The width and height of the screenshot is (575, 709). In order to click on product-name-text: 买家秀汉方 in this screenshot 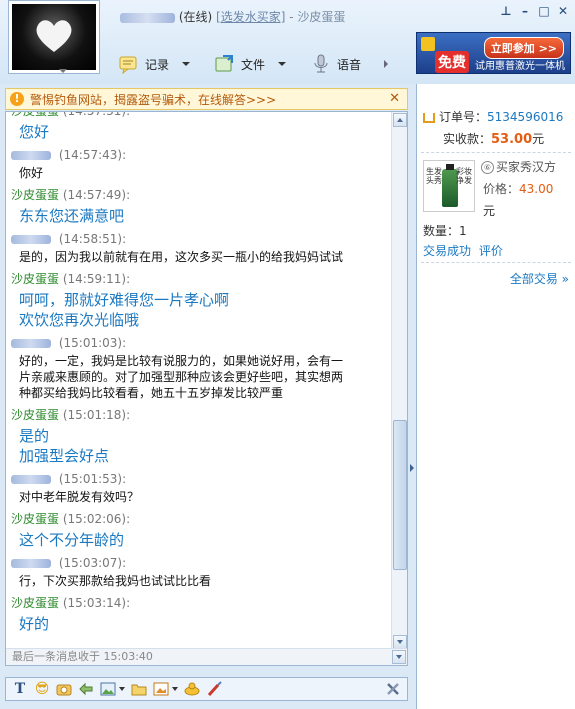, I will do `click(526, 167)`.